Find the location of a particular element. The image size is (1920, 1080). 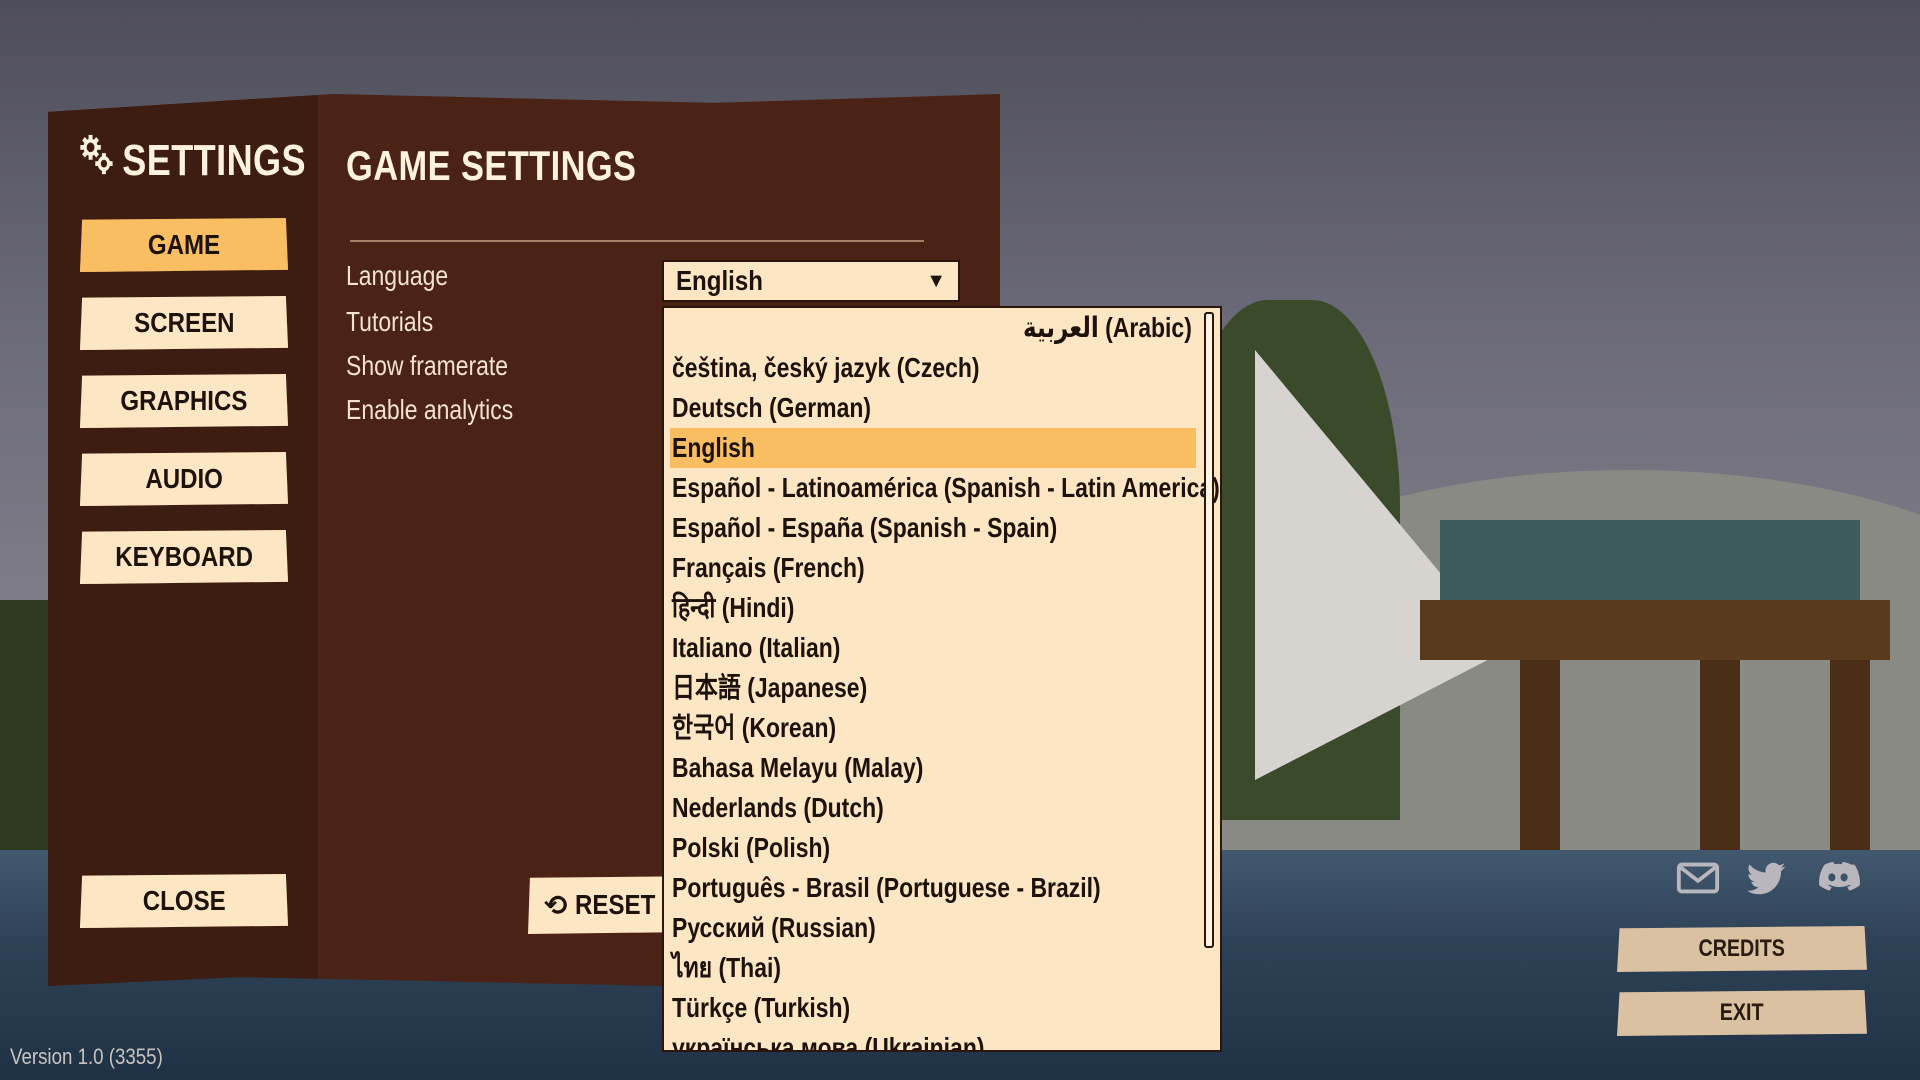

settings-header: SETTINGS is located at coordinates (192, 160).